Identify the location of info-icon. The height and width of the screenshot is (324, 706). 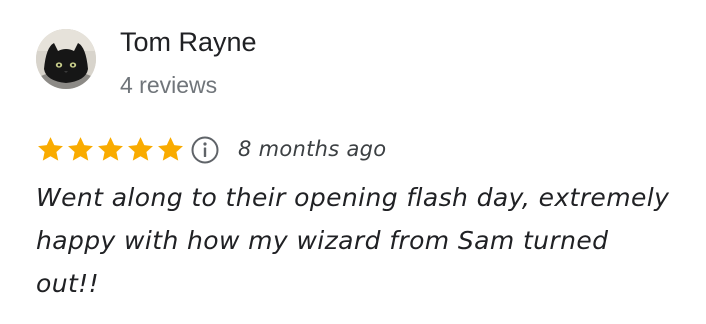
(205, 150).